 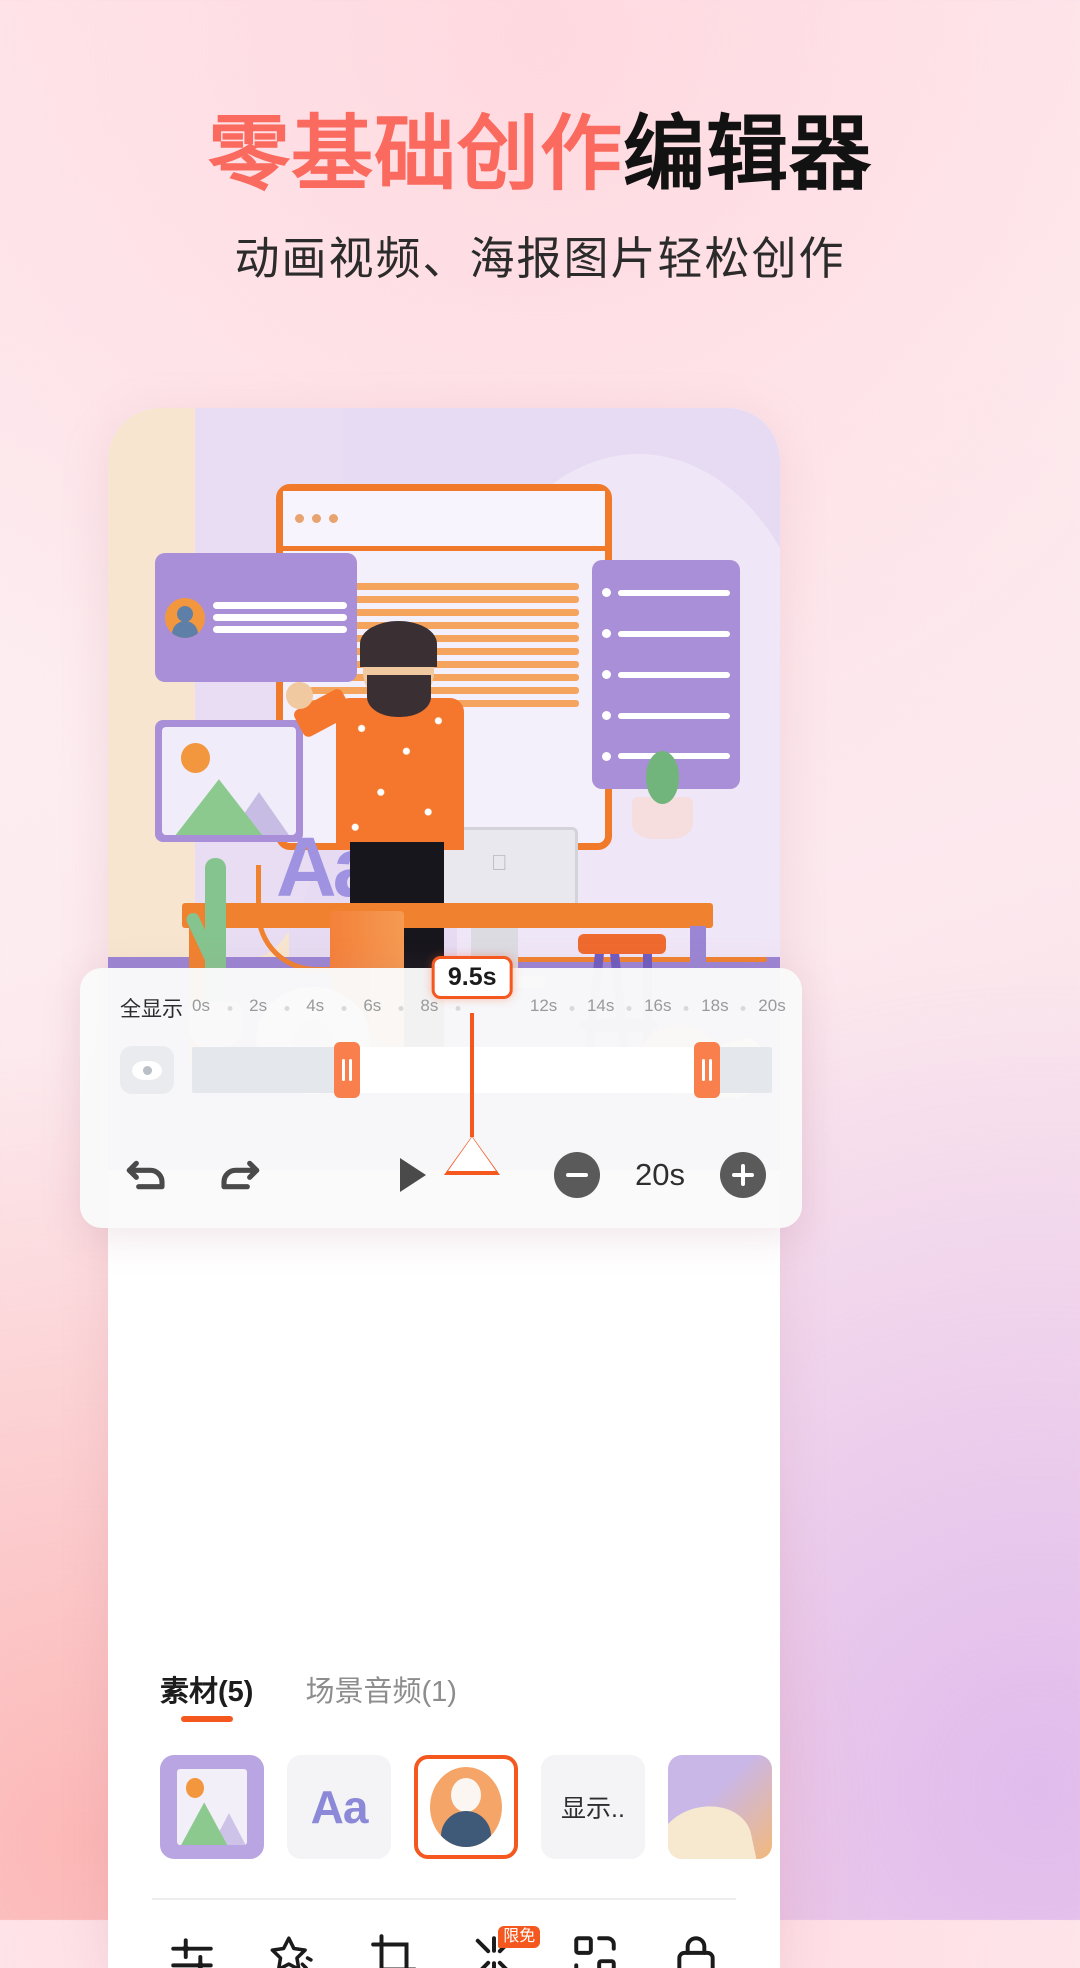 What do you see at coordinates (519, 1937) in the screenshot?
I see `tool-cutout-badge: 限免` at bounding box center [519, 1937].